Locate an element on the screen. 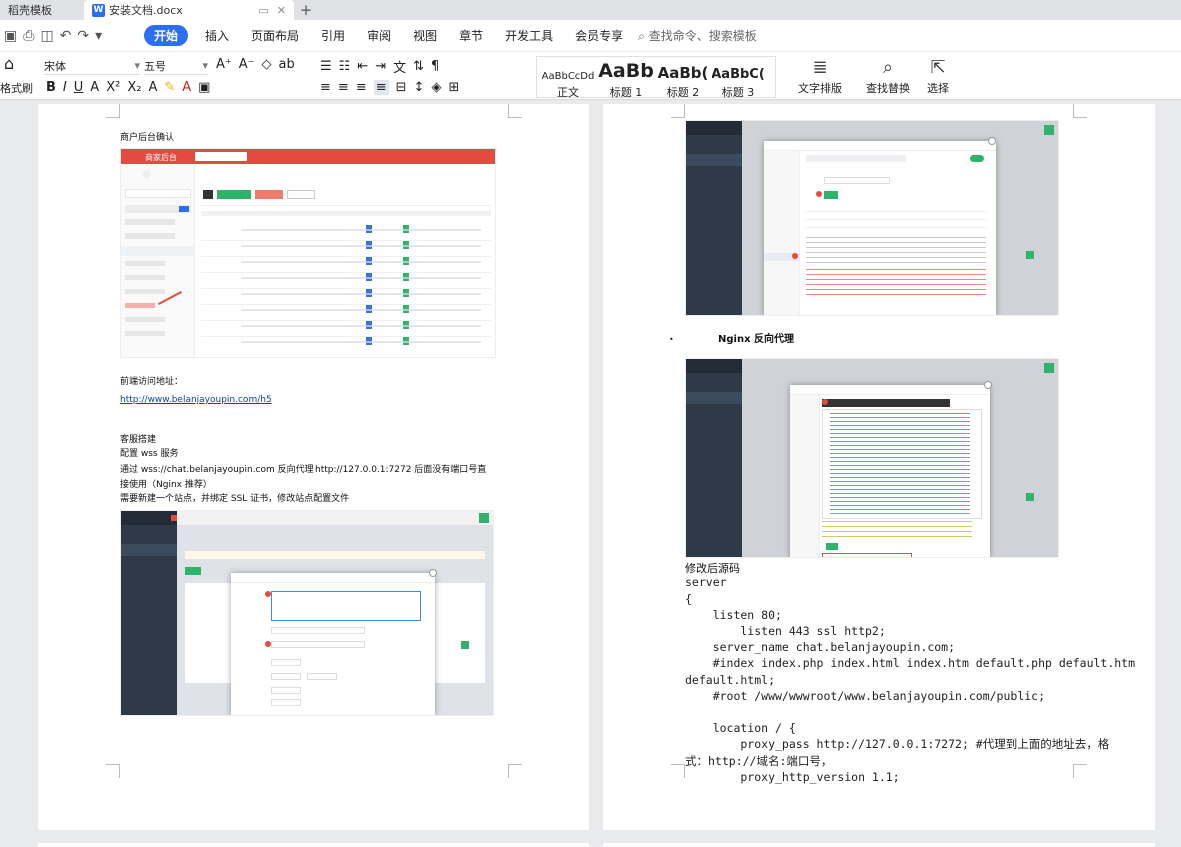  screen-icon: ▭ is located at coordinates (263, 10).